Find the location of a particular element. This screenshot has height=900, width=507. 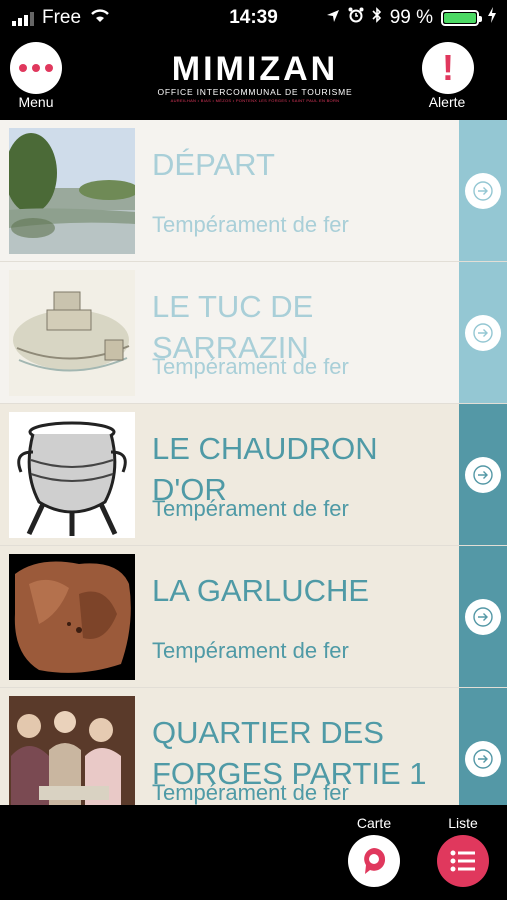

battery-icon is located at coordinates (461, 18).